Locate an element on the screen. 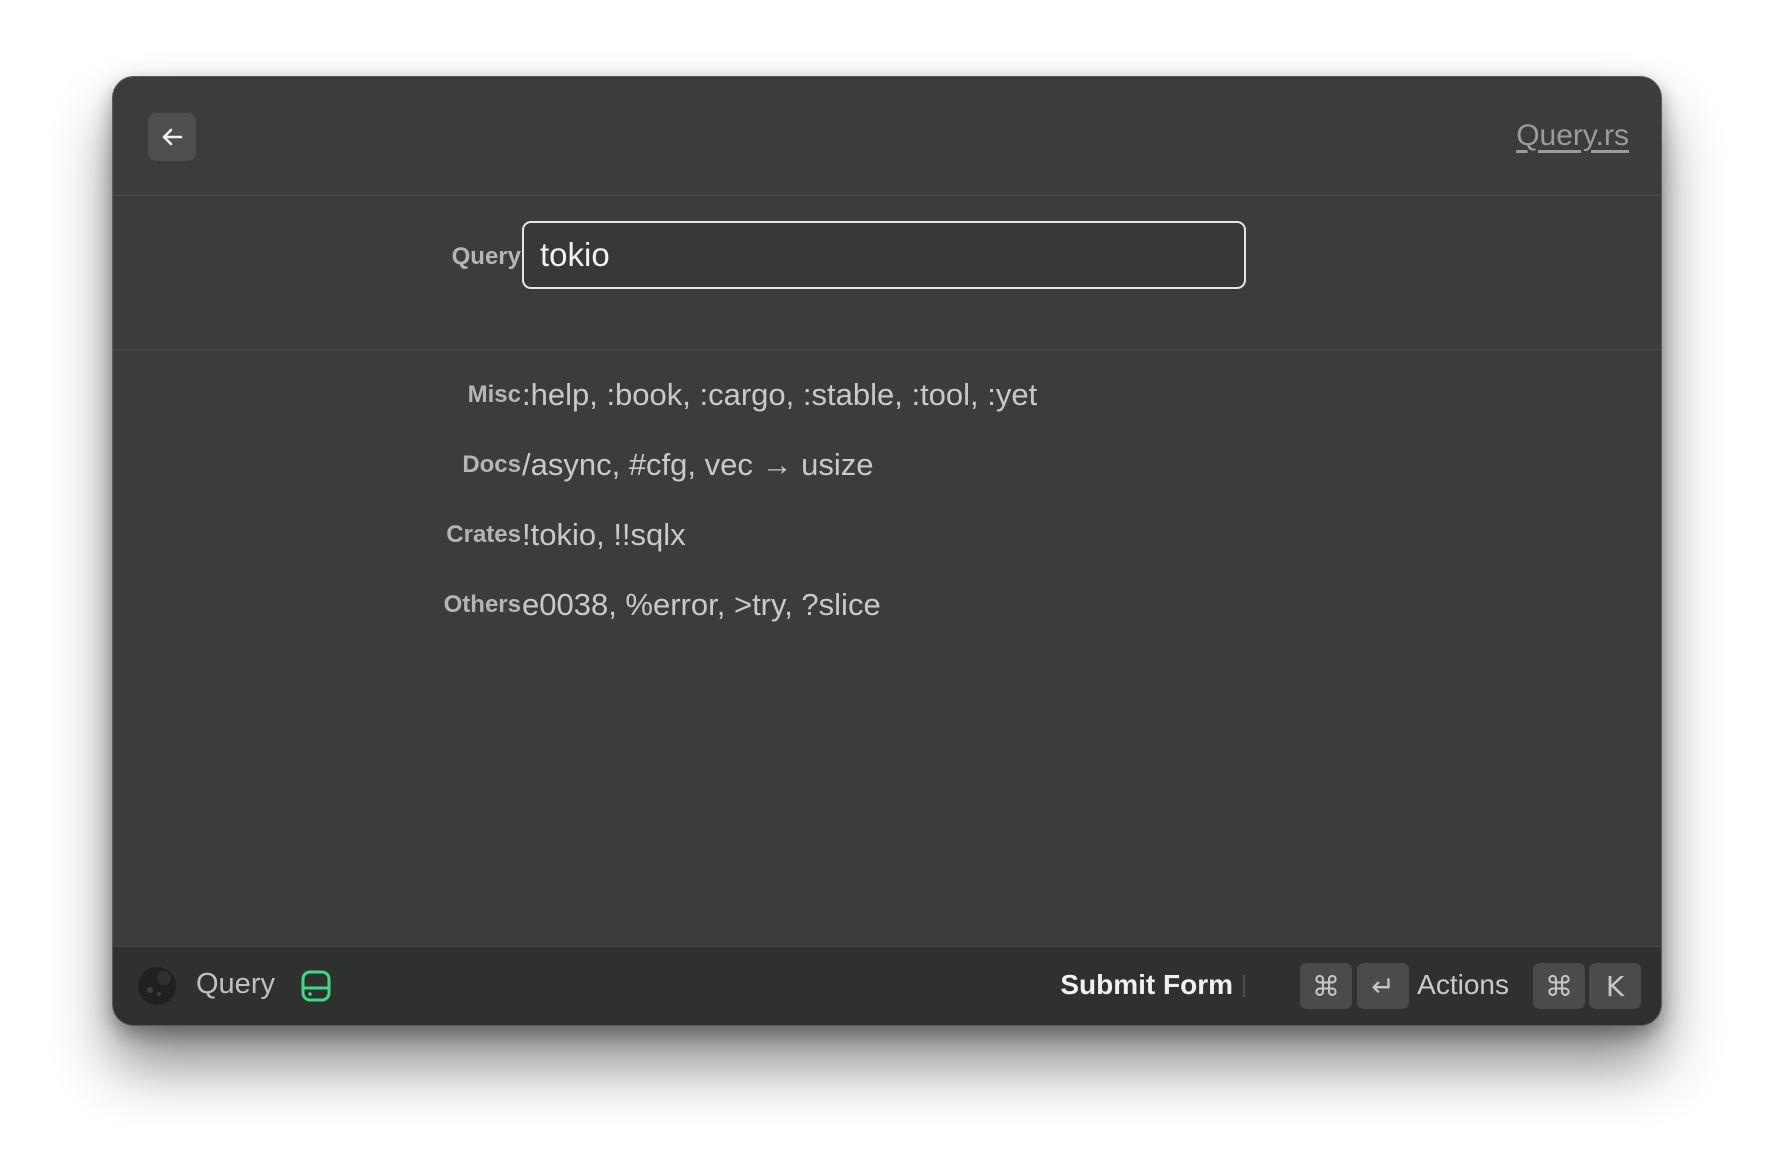  query-form-row: Query is located at coordinates (887, 272).